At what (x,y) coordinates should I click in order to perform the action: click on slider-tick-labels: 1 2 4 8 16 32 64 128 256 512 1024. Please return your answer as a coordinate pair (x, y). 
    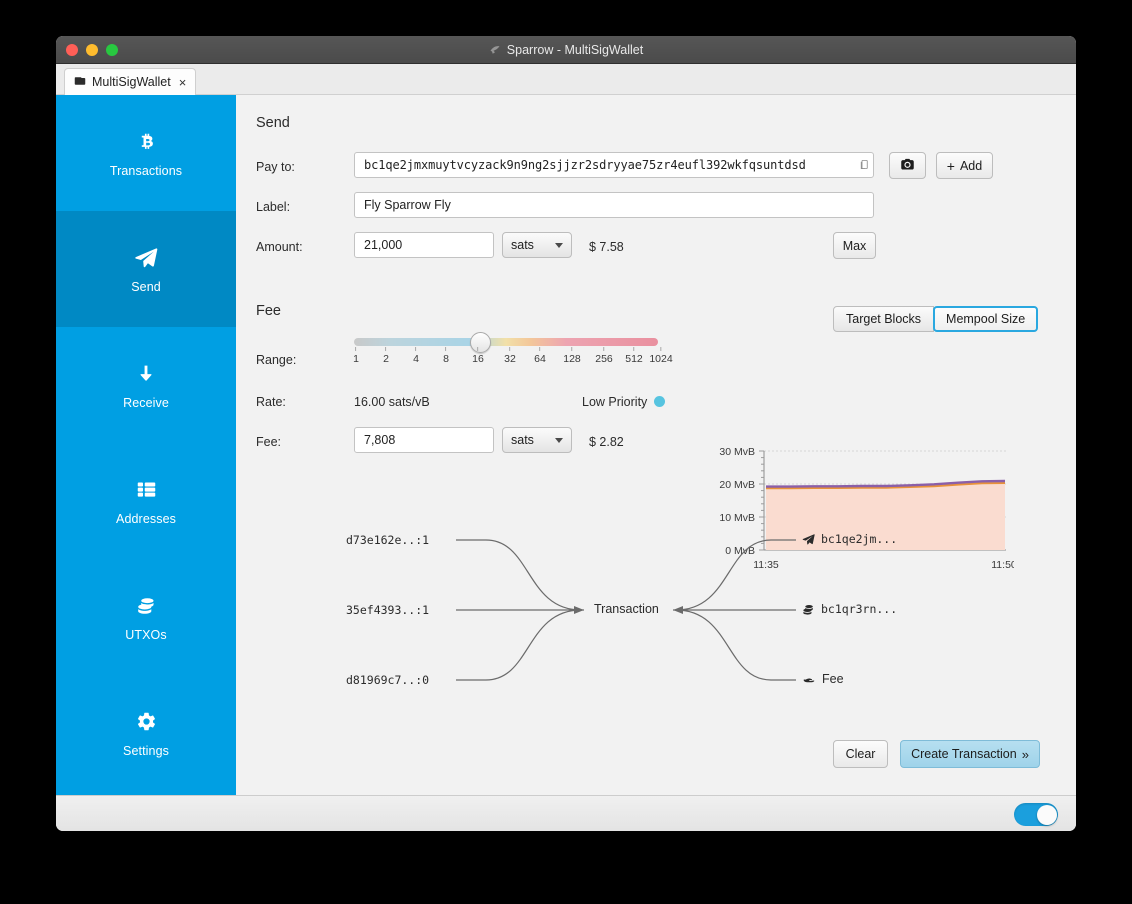
    Looking at the image, I should click on (513, 358).